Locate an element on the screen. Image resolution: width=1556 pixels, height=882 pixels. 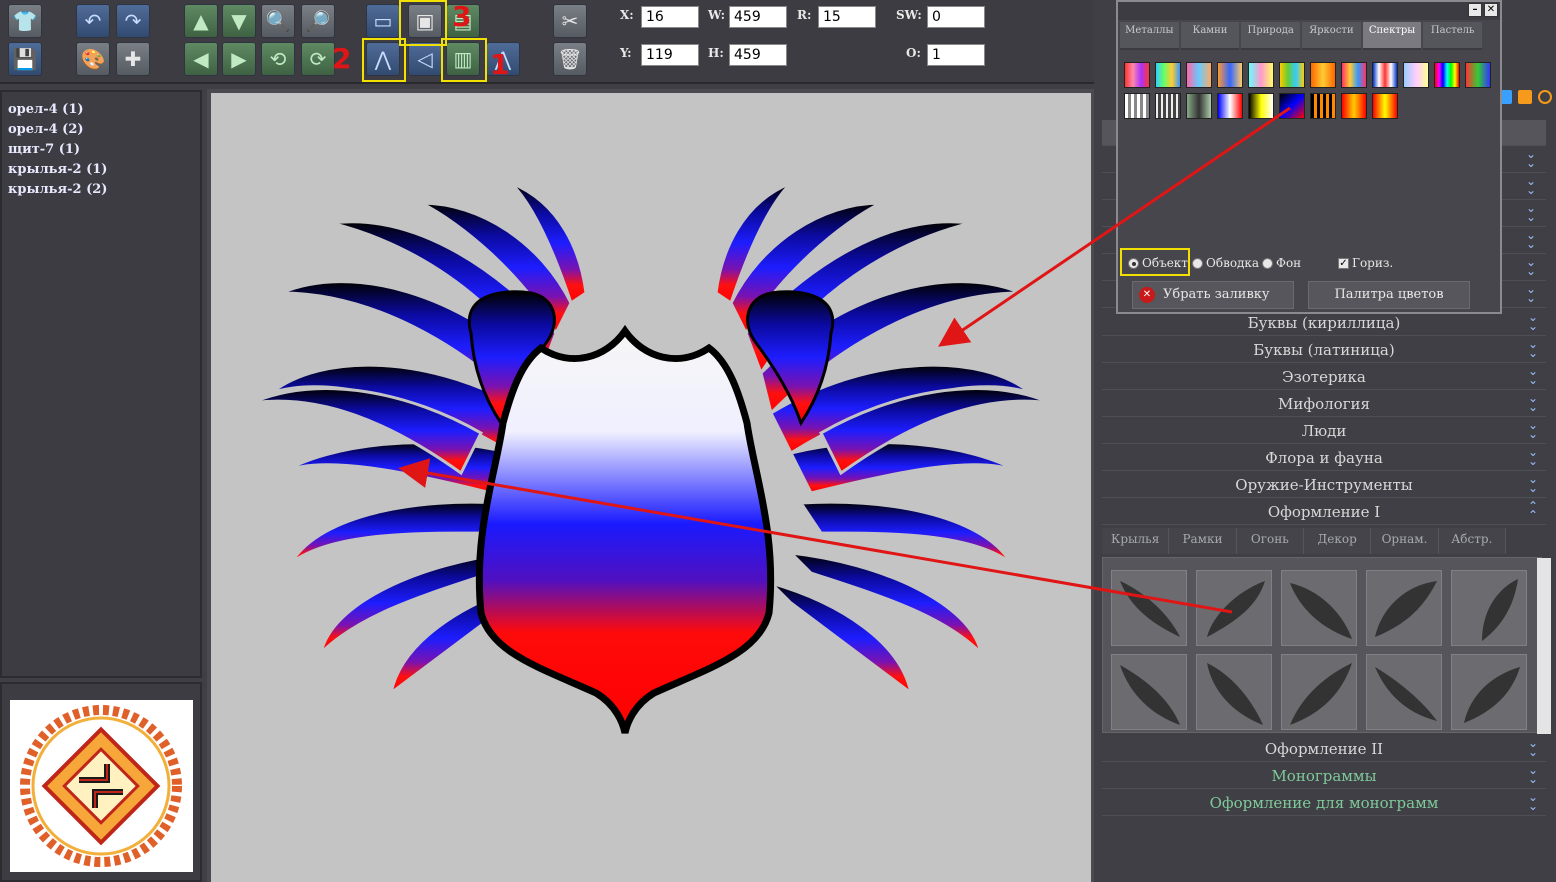
tab-nature: Природа is located at coordinates (1271, 36).